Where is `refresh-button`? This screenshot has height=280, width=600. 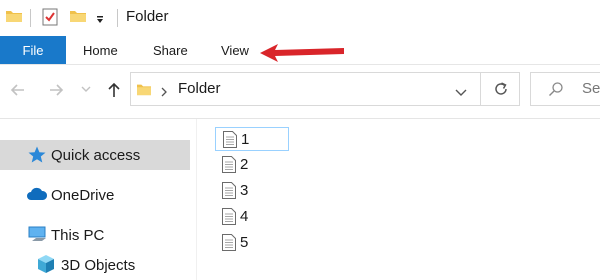 refresh-button is located at coordinates (500, 89).